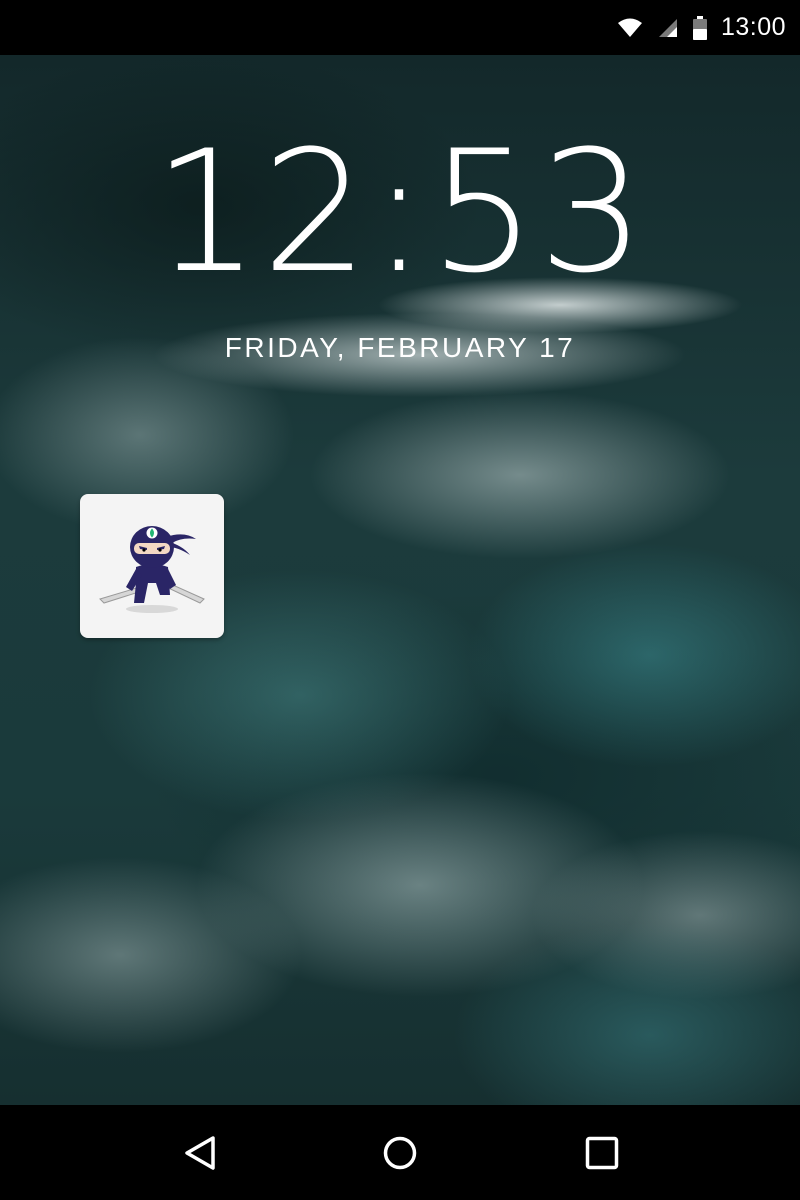  What do you see at coordinates (400, 212) in the screenshot?
I see `lock-clock: 12:53` at bounding box center [400, 212].